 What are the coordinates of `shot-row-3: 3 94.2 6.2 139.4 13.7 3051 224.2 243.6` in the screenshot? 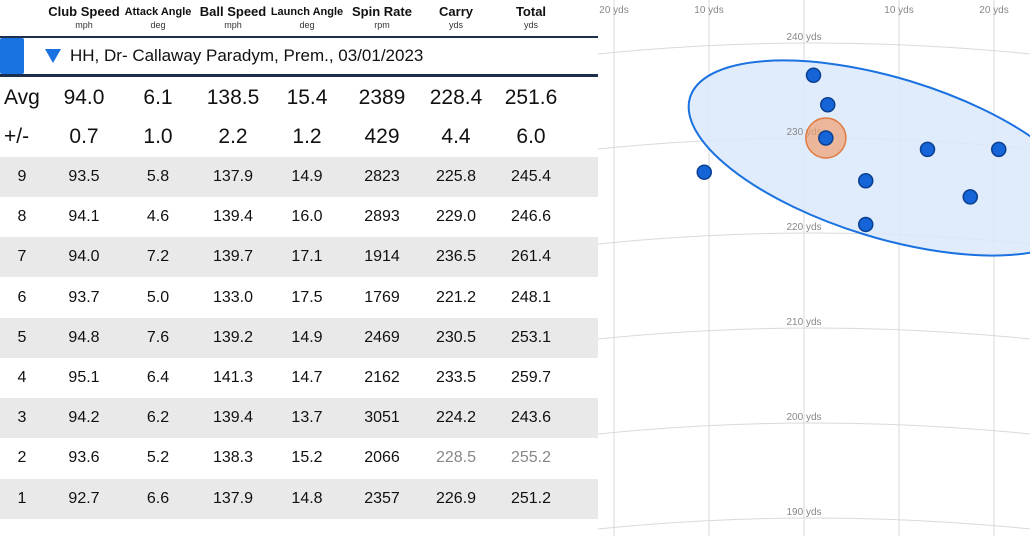 It's located at (299, 418).